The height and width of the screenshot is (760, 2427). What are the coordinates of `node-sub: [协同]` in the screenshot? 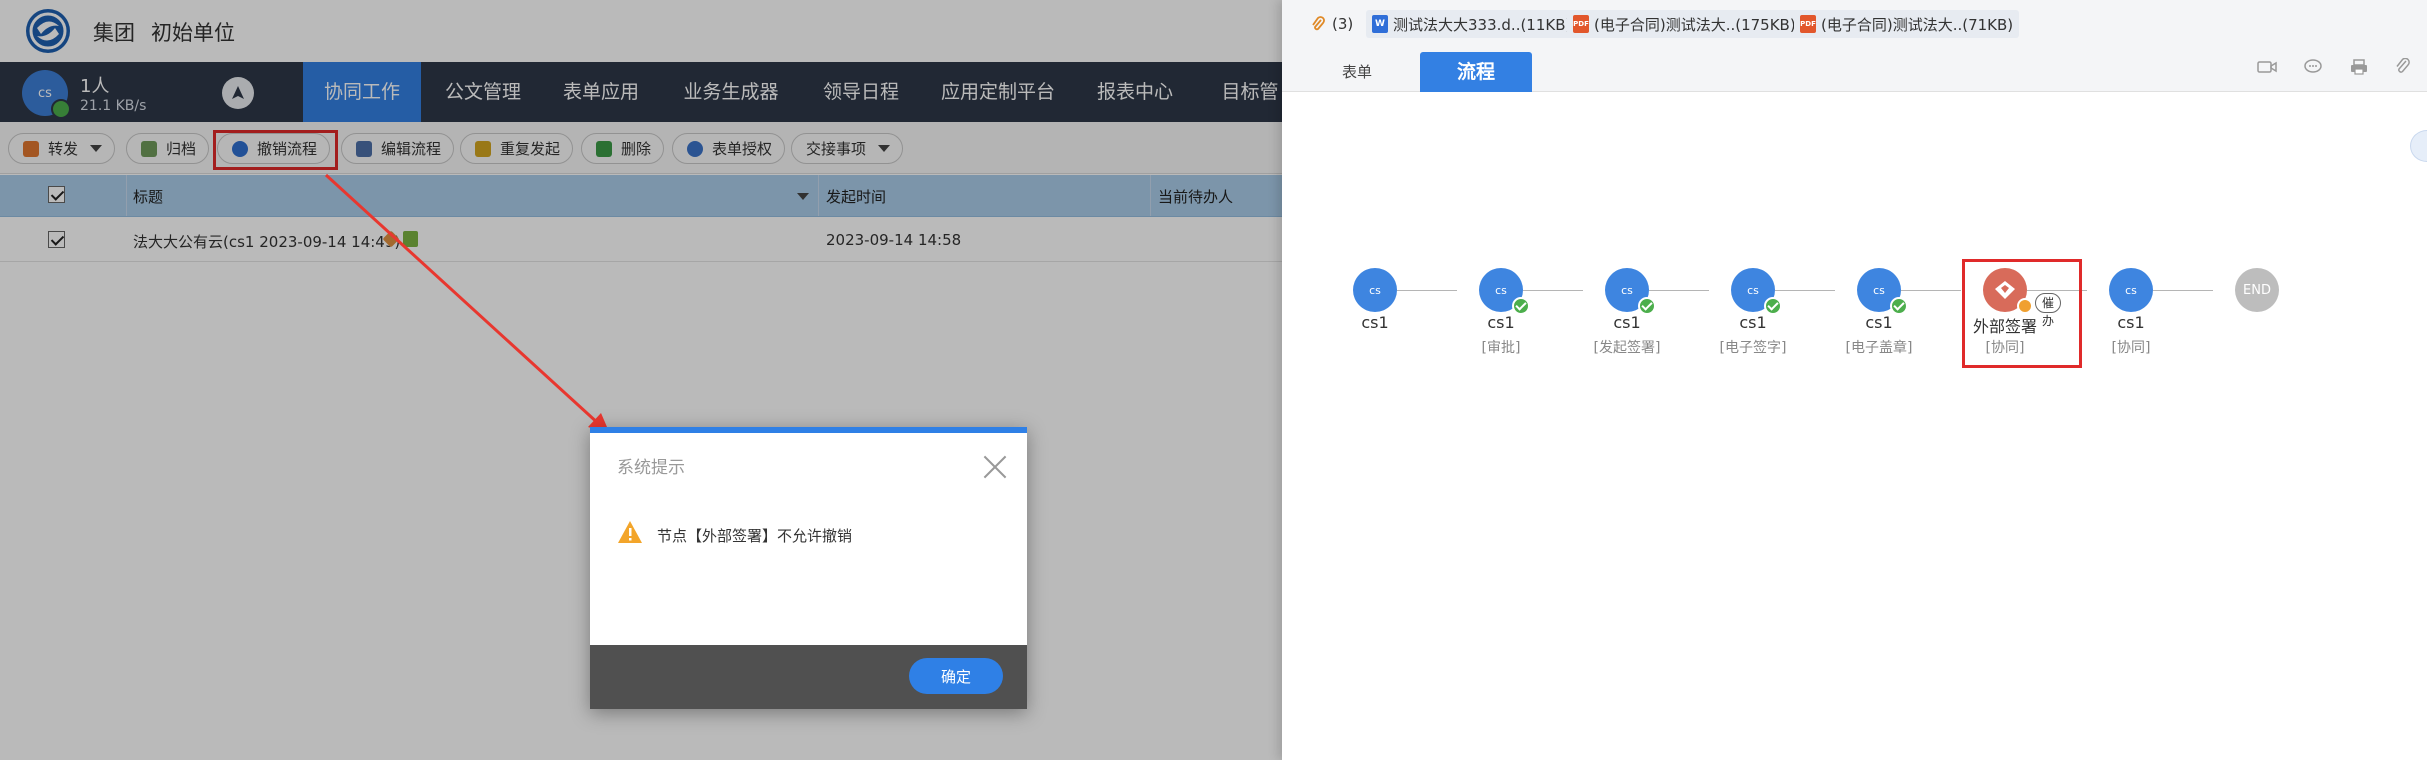 It's located at (2131, 348).